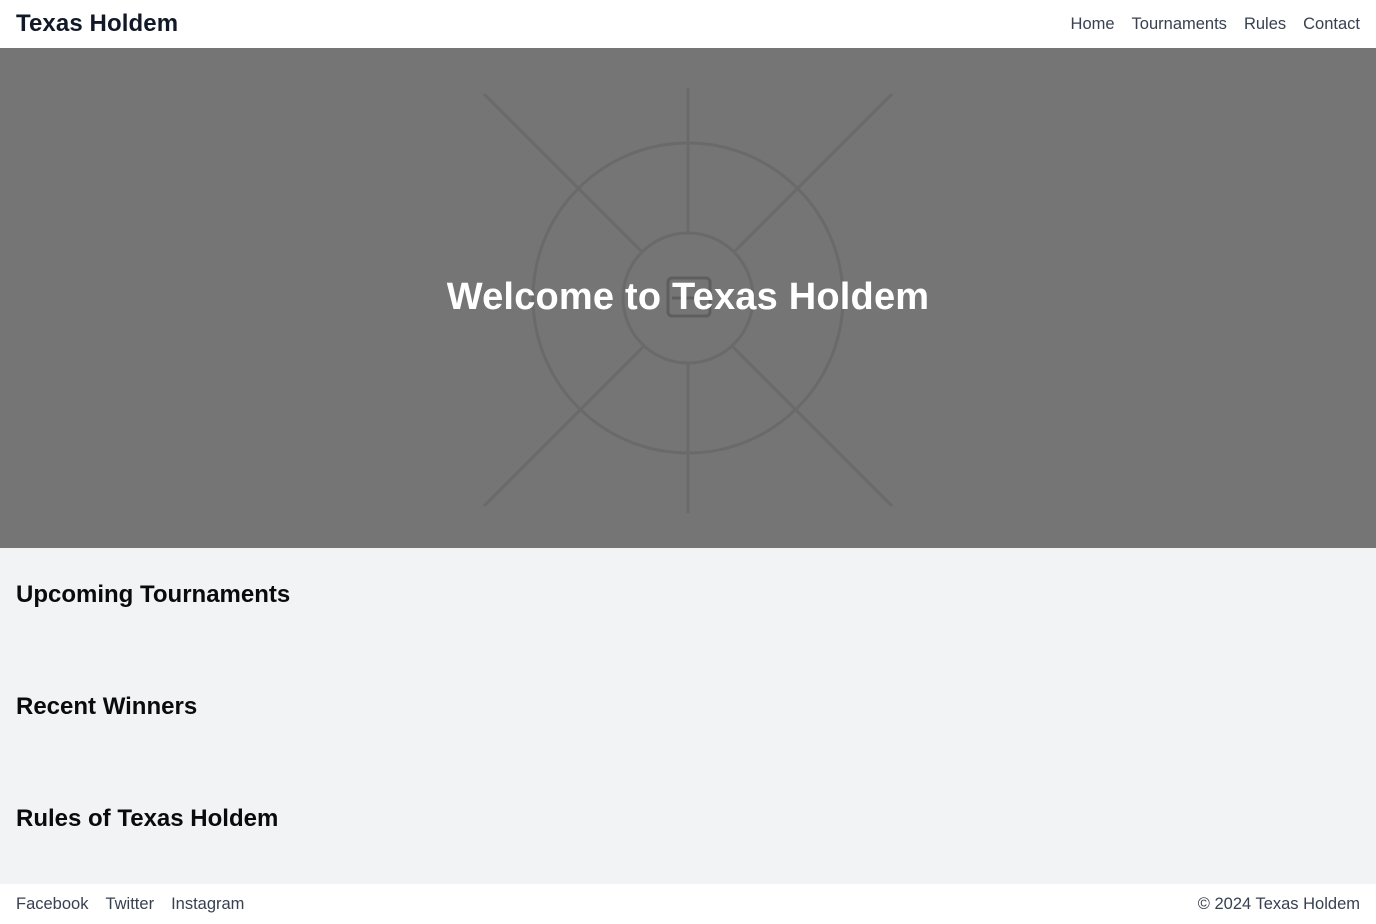 The image size is (1376, 924). Describe the element at coordinates (1265, 24) in the screenshot. I see `nav-link-rules: Rules` at that location.